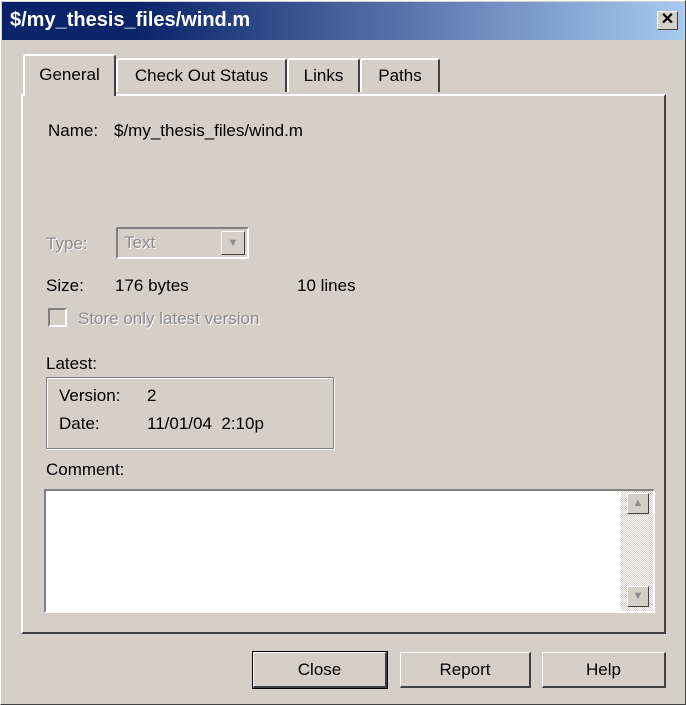 The height and width of the screenshot is (705, 686). What do you see at coordinates (57, 317) in the screenshot?
I see `store-latest-checkbox` at bounding box center [57, 317].